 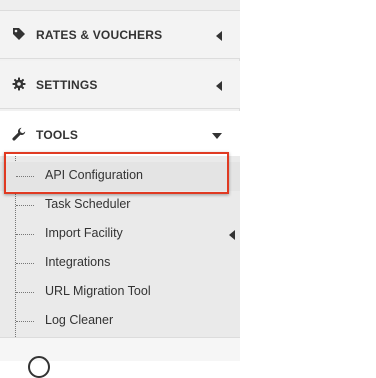 I want to click on submenu-item-url-migration-tool: URL Migration Tool, so click(x=120, y=292).